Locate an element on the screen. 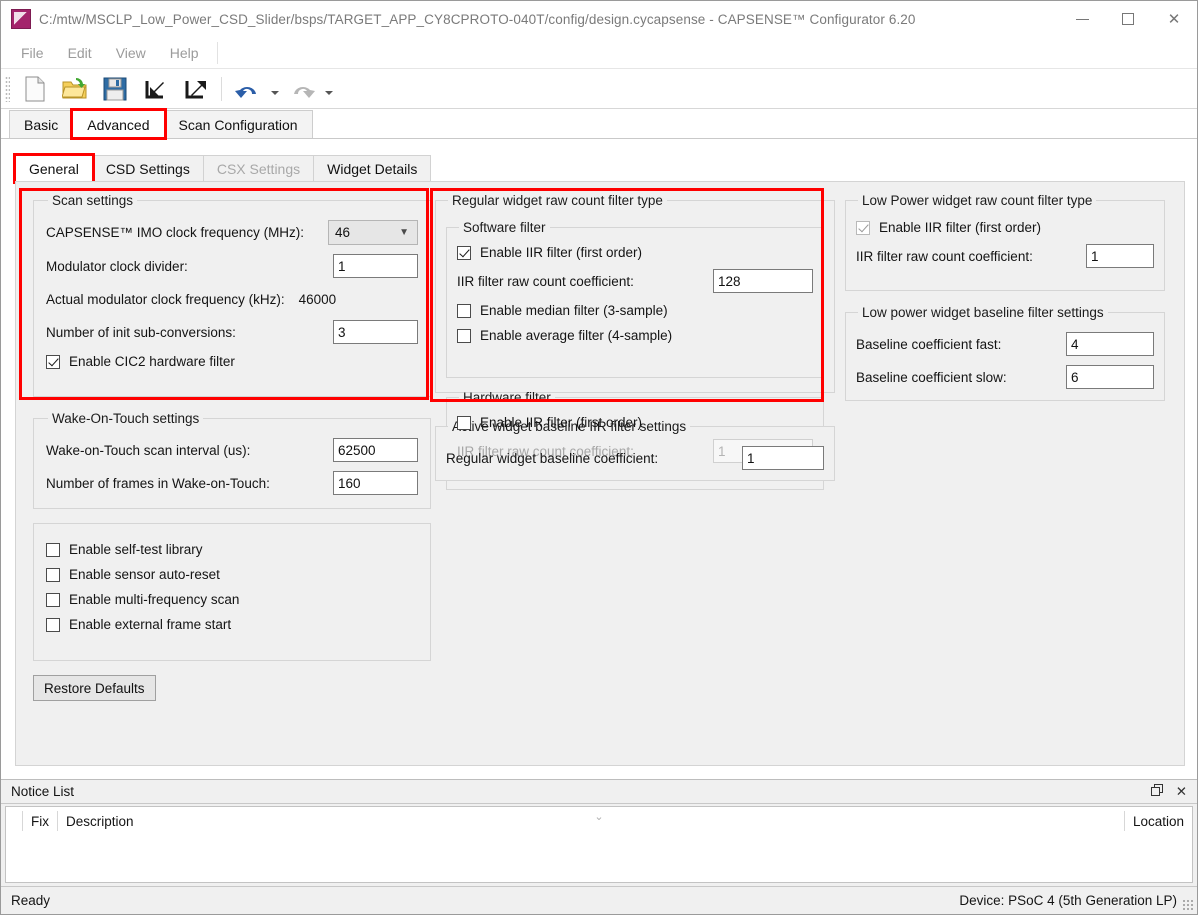  notice-list-panel: Notice List ✕ Fix Description ⌄ Location is located at coordinates (599, 833).